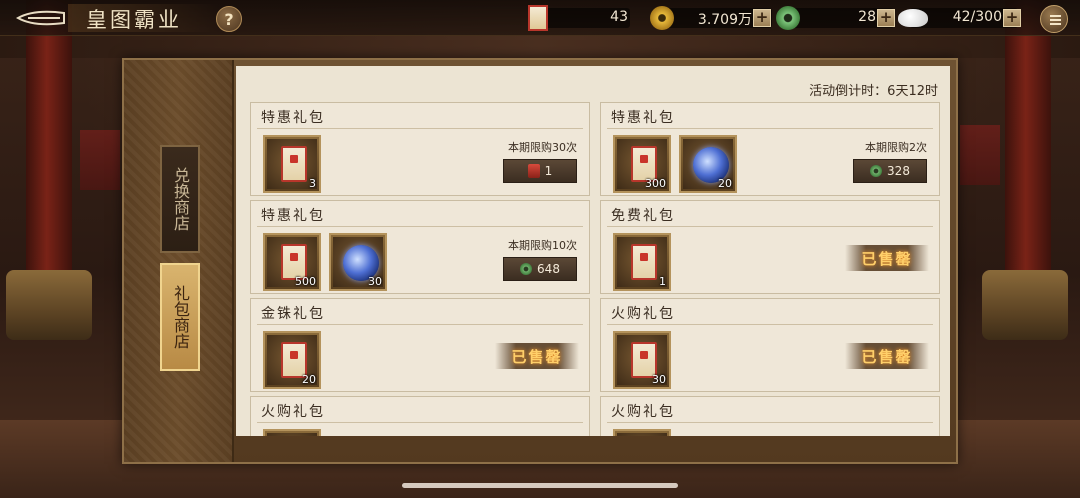 The width and height of the screenshot is (1080, 498). I want to click on back-button, so click(41, 18).